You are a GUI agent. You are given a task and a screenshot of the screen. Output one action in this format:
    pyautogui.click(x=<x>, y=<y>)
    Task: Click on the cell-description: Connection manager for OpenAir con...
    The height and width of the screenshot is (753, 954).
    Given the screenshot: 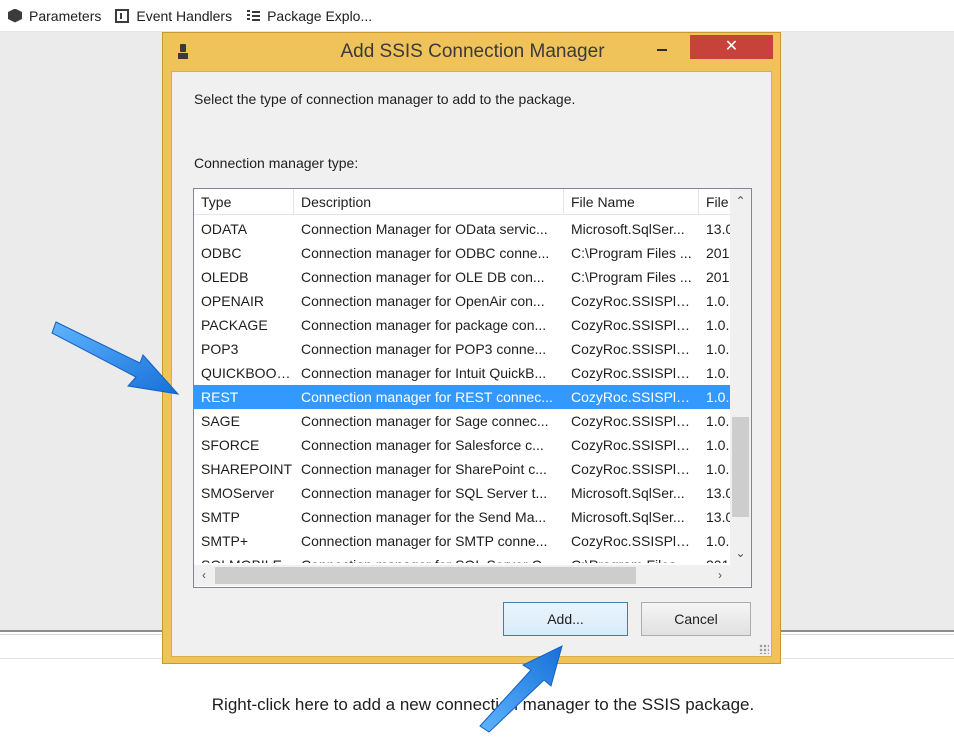 What is the action you would take?
    pyautogui.click(x=423, y=301)
    